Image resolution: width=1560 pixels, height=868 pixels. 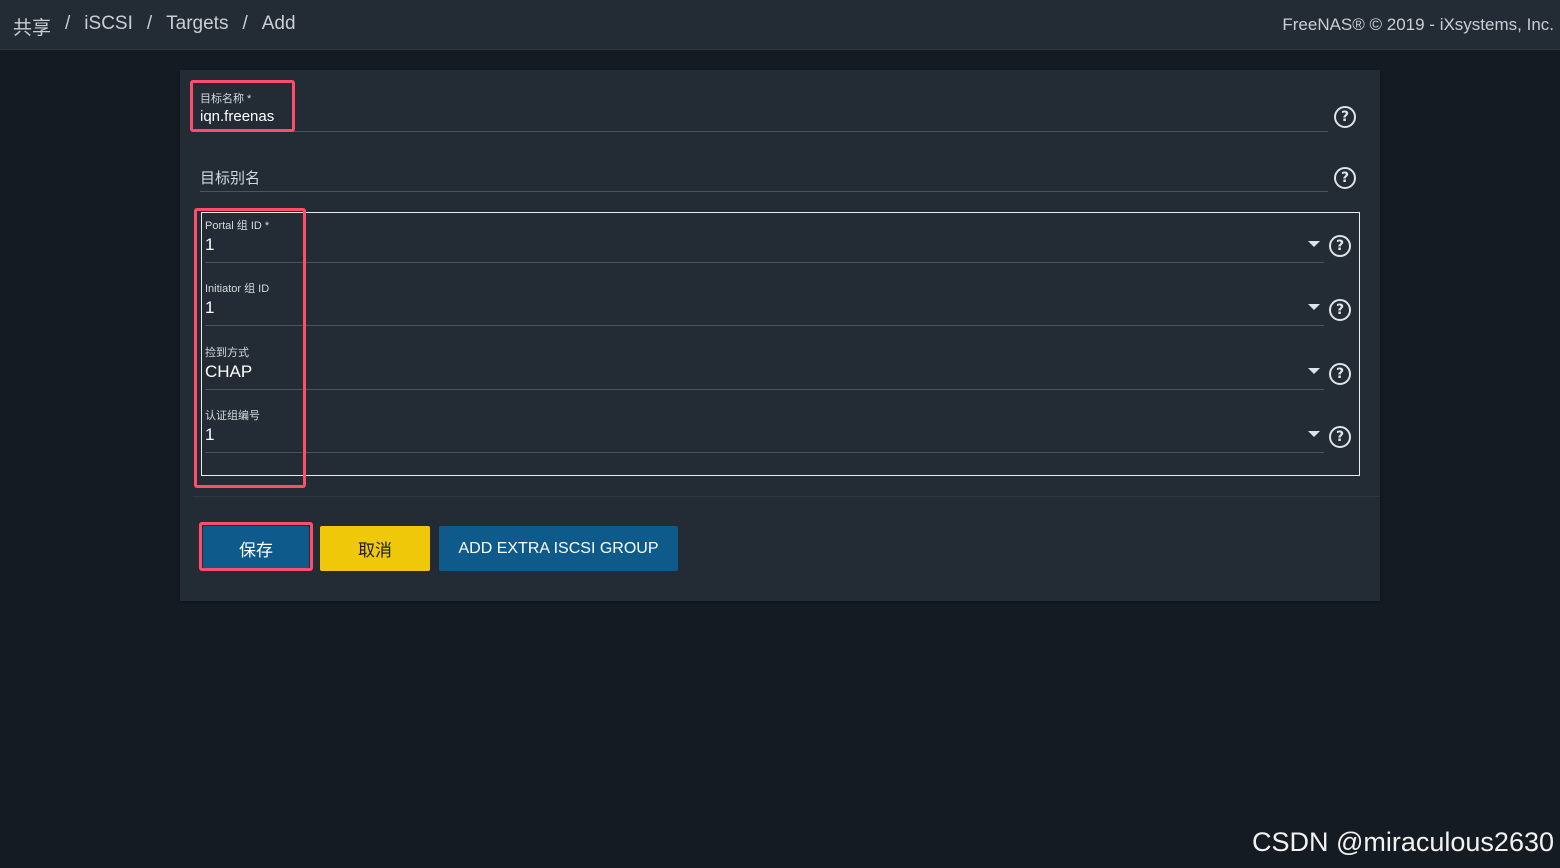 What do you see at coordinates (237, 289) in the screenshot?
I see `initiator-group-label: Initiator 组 ID` at bounding box center [237, 289].